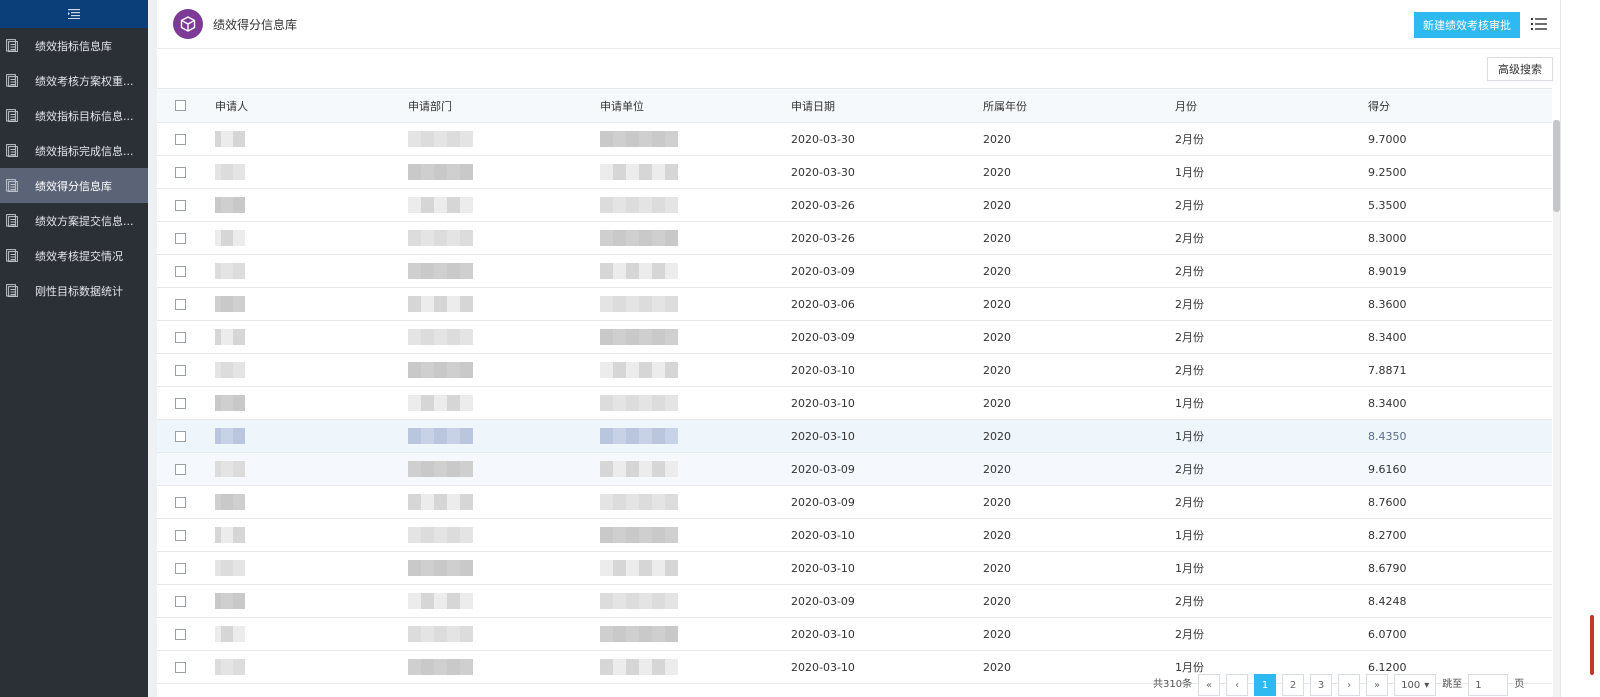 The height and width of the screenshot is (697, 1600). I want to click on score-cell: 9.7000, so click(1387, 139).